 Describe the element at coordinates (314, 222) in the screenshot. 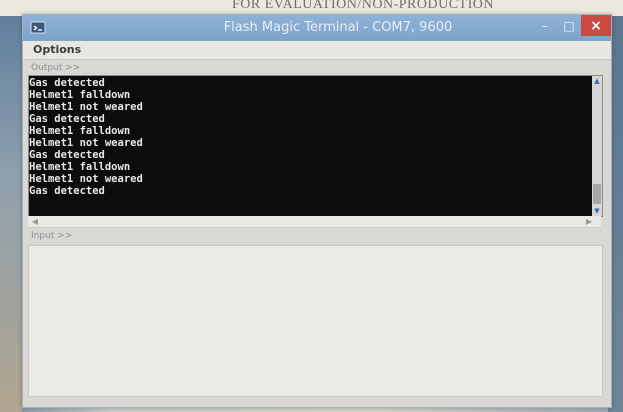

I see `output-horizontal-scrollbar: ◀ ▶` at that location.